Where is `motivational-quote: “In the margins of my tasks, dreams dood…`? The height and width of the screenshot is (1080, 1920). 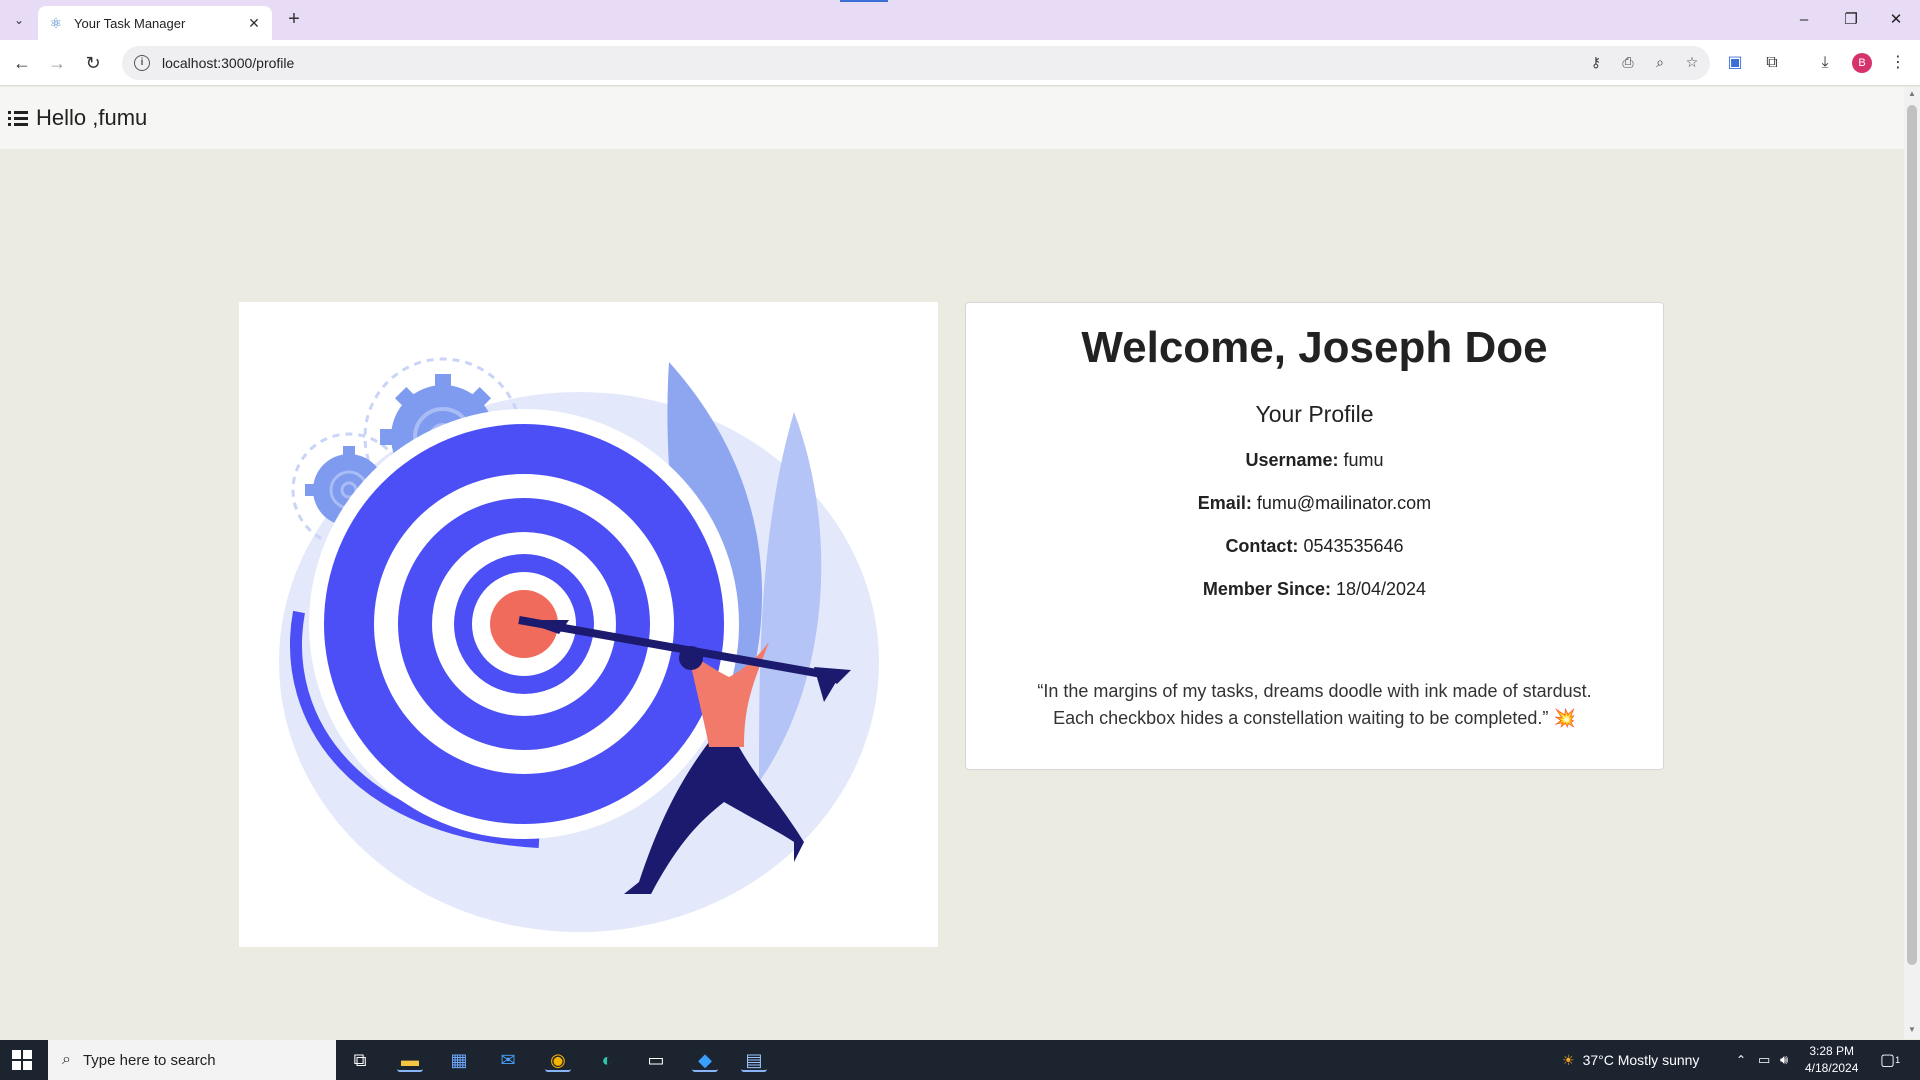
motivational-quote: “In the margins of my tasks, dreams dood… is located at coordinates (1314, 705).